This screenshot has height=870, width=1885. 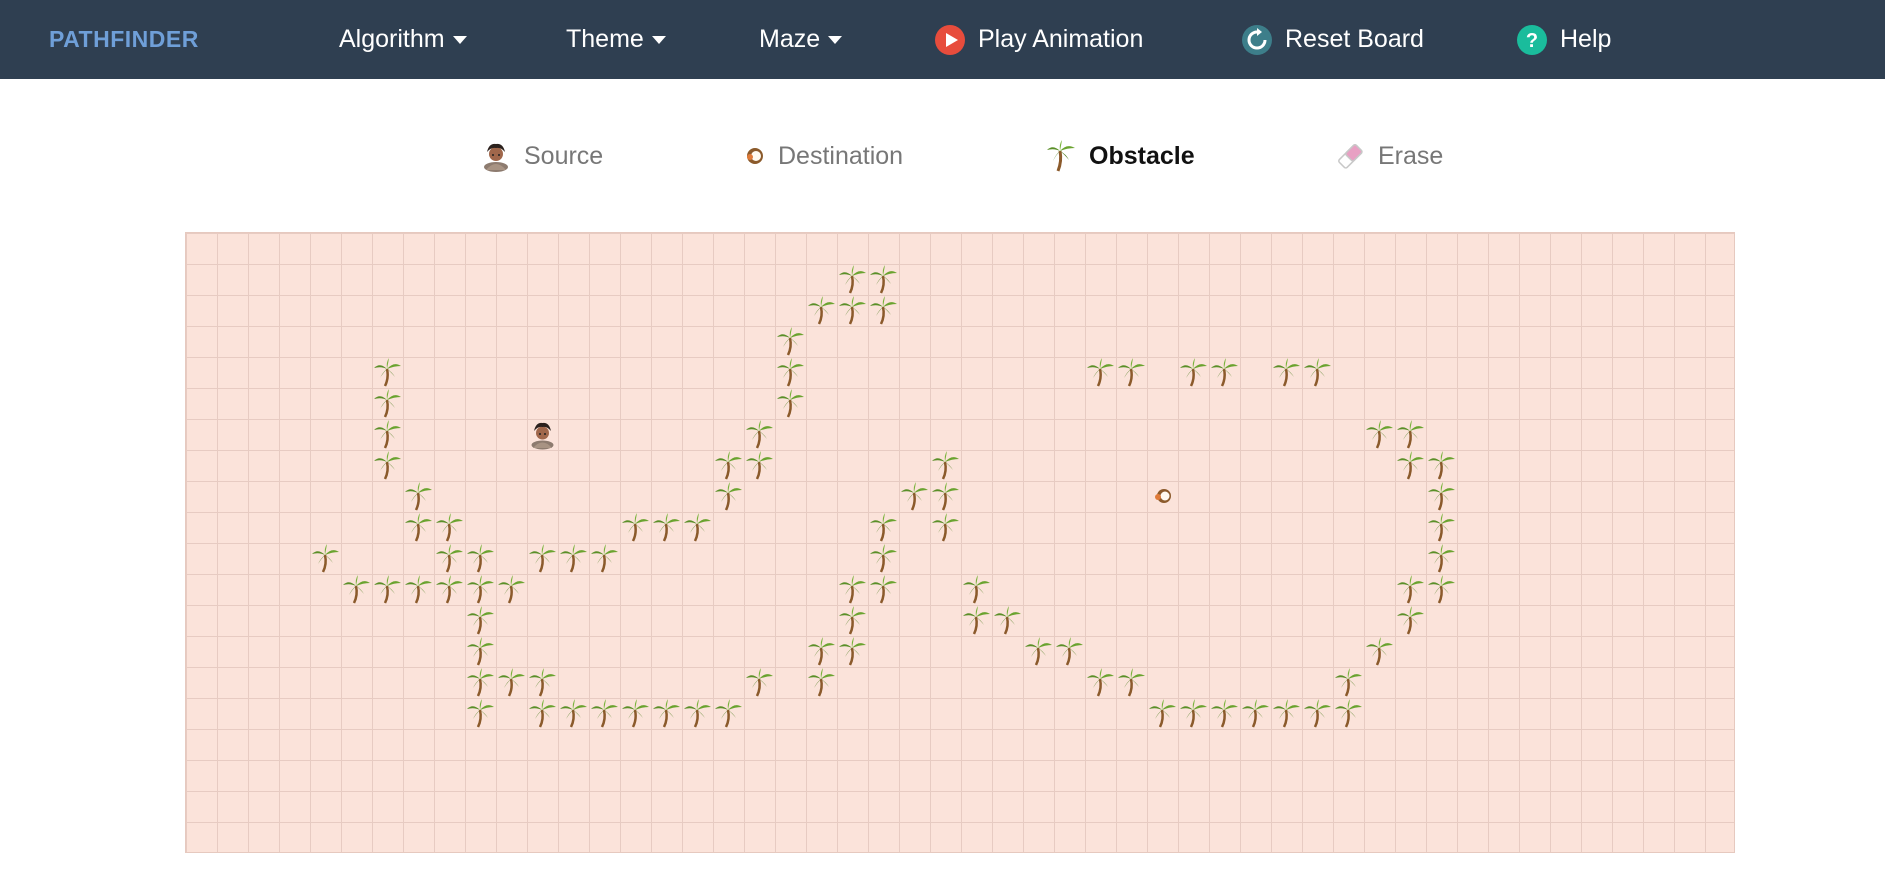 I want to click on coconut-icon, so click(x=755, y=156).